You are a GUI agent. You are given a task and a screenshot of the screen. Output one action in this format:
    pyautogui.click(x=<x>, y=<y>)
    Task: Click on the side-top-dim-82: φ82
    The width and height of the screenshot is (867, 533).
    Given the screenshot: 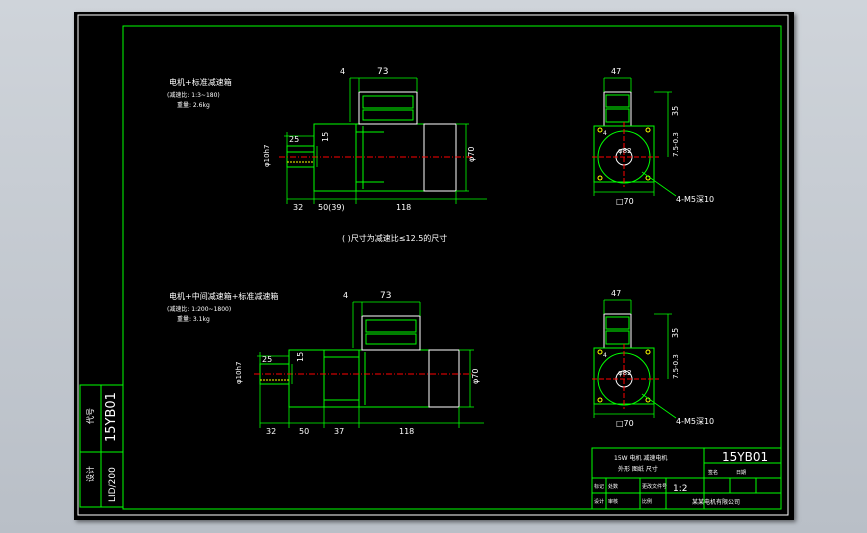 What is the action you would take?
    pyautogui.click(x=625, y=151)
    